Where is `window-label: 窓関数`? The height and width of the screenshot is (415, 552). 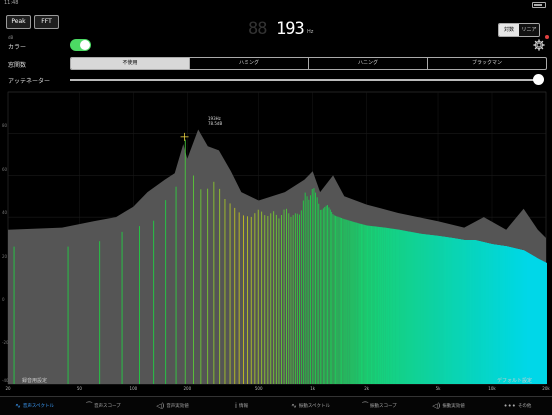
window-label: 窓関数 is located at coordinates (17, 65).